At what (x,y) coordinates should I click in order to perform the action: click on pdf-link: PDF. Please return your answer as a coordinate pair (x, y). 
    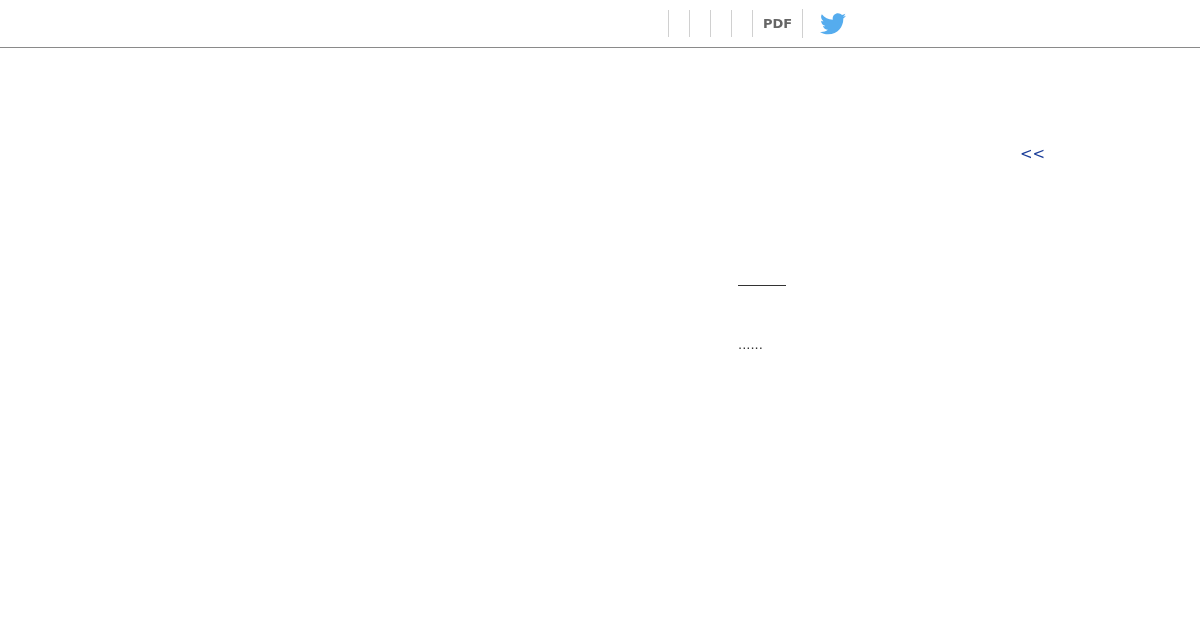
    Looking at the image, I should click on (778, 23).